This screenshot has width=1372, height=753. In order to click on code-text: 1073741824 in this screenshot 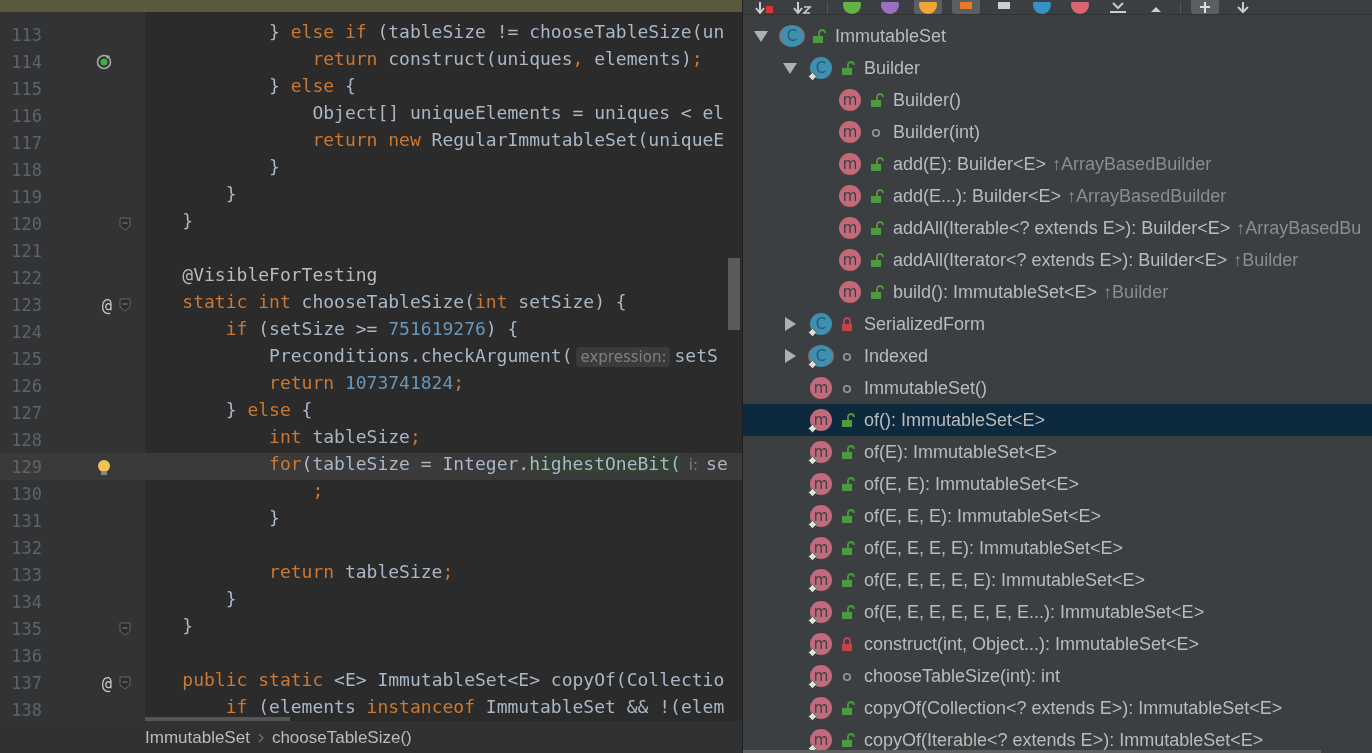, I will do `click(399, 382)`.